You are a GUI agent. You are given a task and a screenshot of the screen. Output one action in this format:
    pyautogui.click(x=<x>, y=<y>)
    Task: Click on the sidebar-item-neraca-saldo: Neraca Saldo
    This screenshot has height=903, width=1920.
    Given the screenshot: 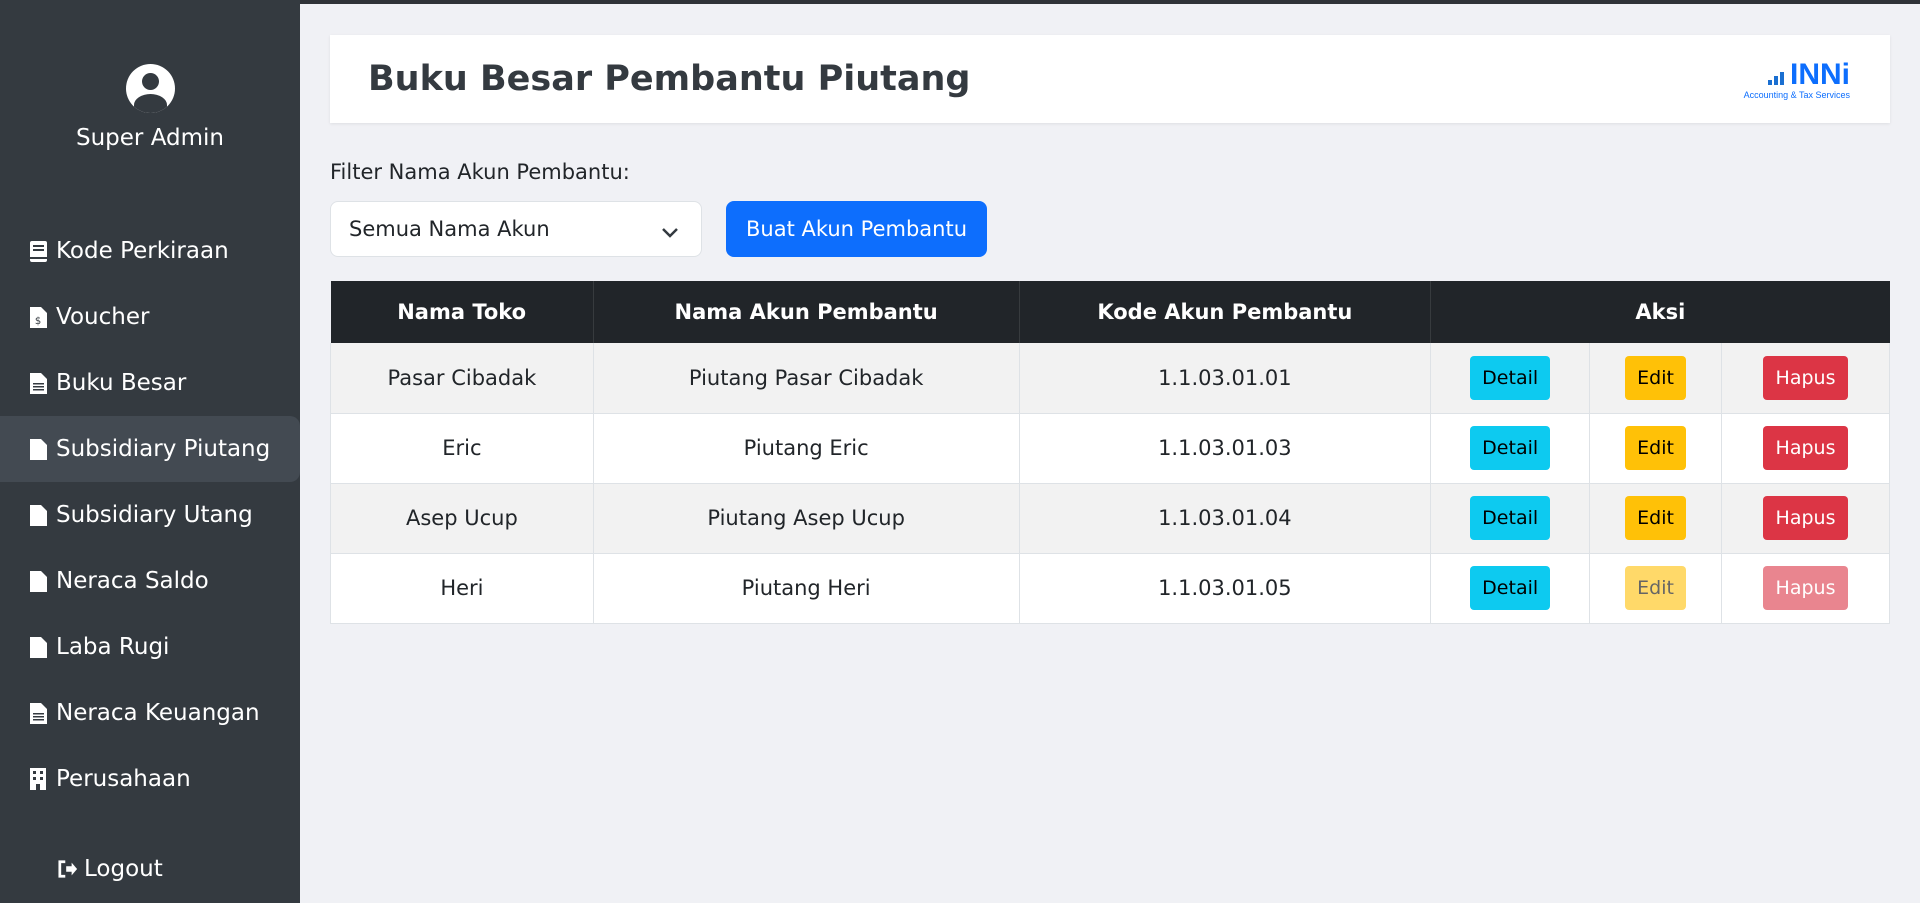 What is the action you would take?
    pyautogui.click(x=150, y=581)
    